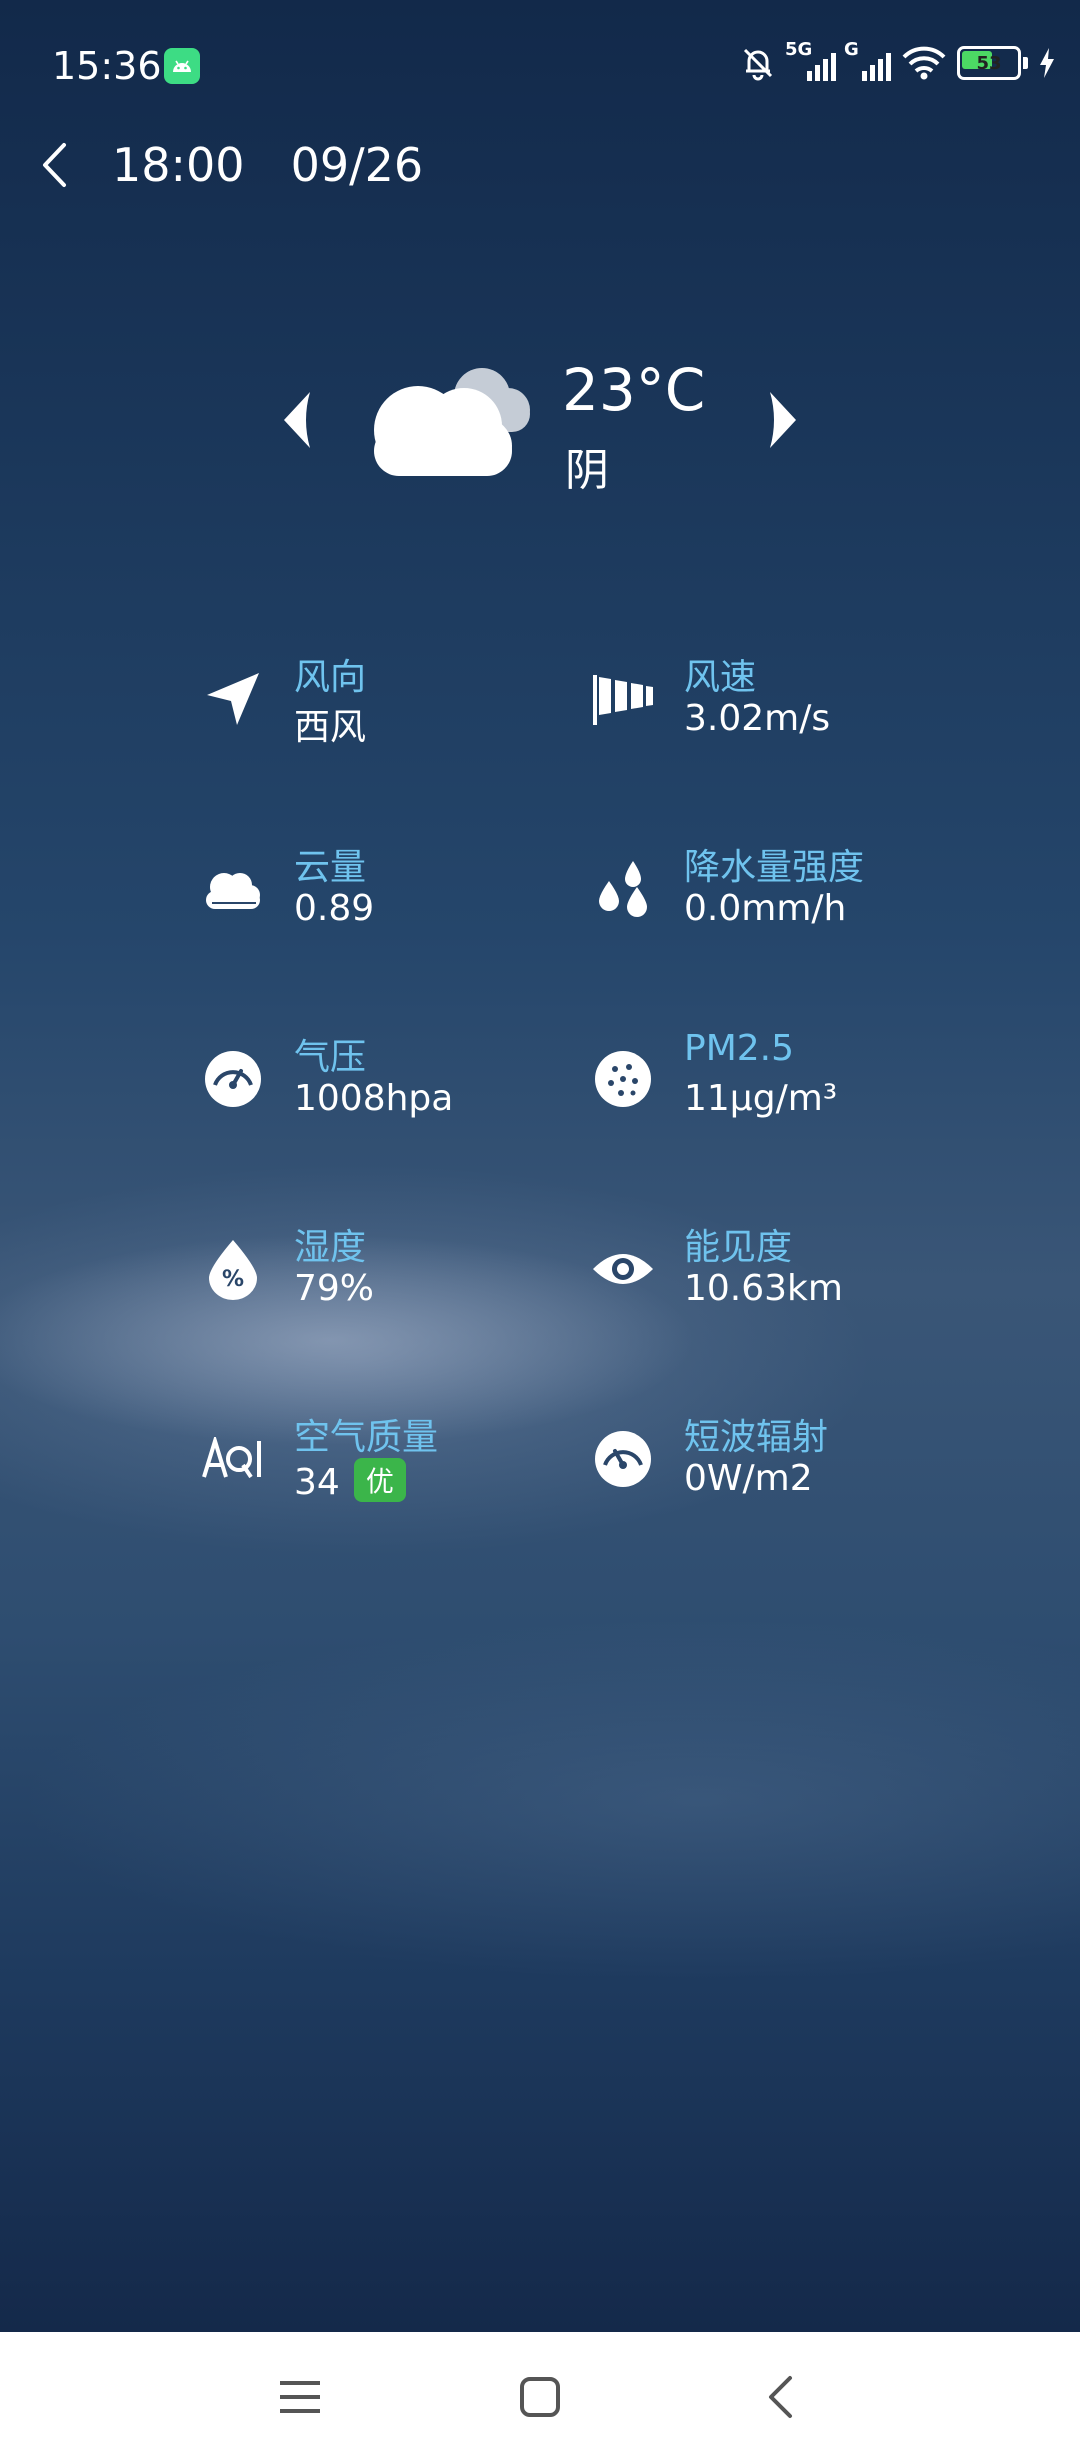 The height and width of the screenshot is (2460, 1080). Describe the element at coordinates (623, 1459) in the screenshot. I see `radiation-gauge-icon` at that location.